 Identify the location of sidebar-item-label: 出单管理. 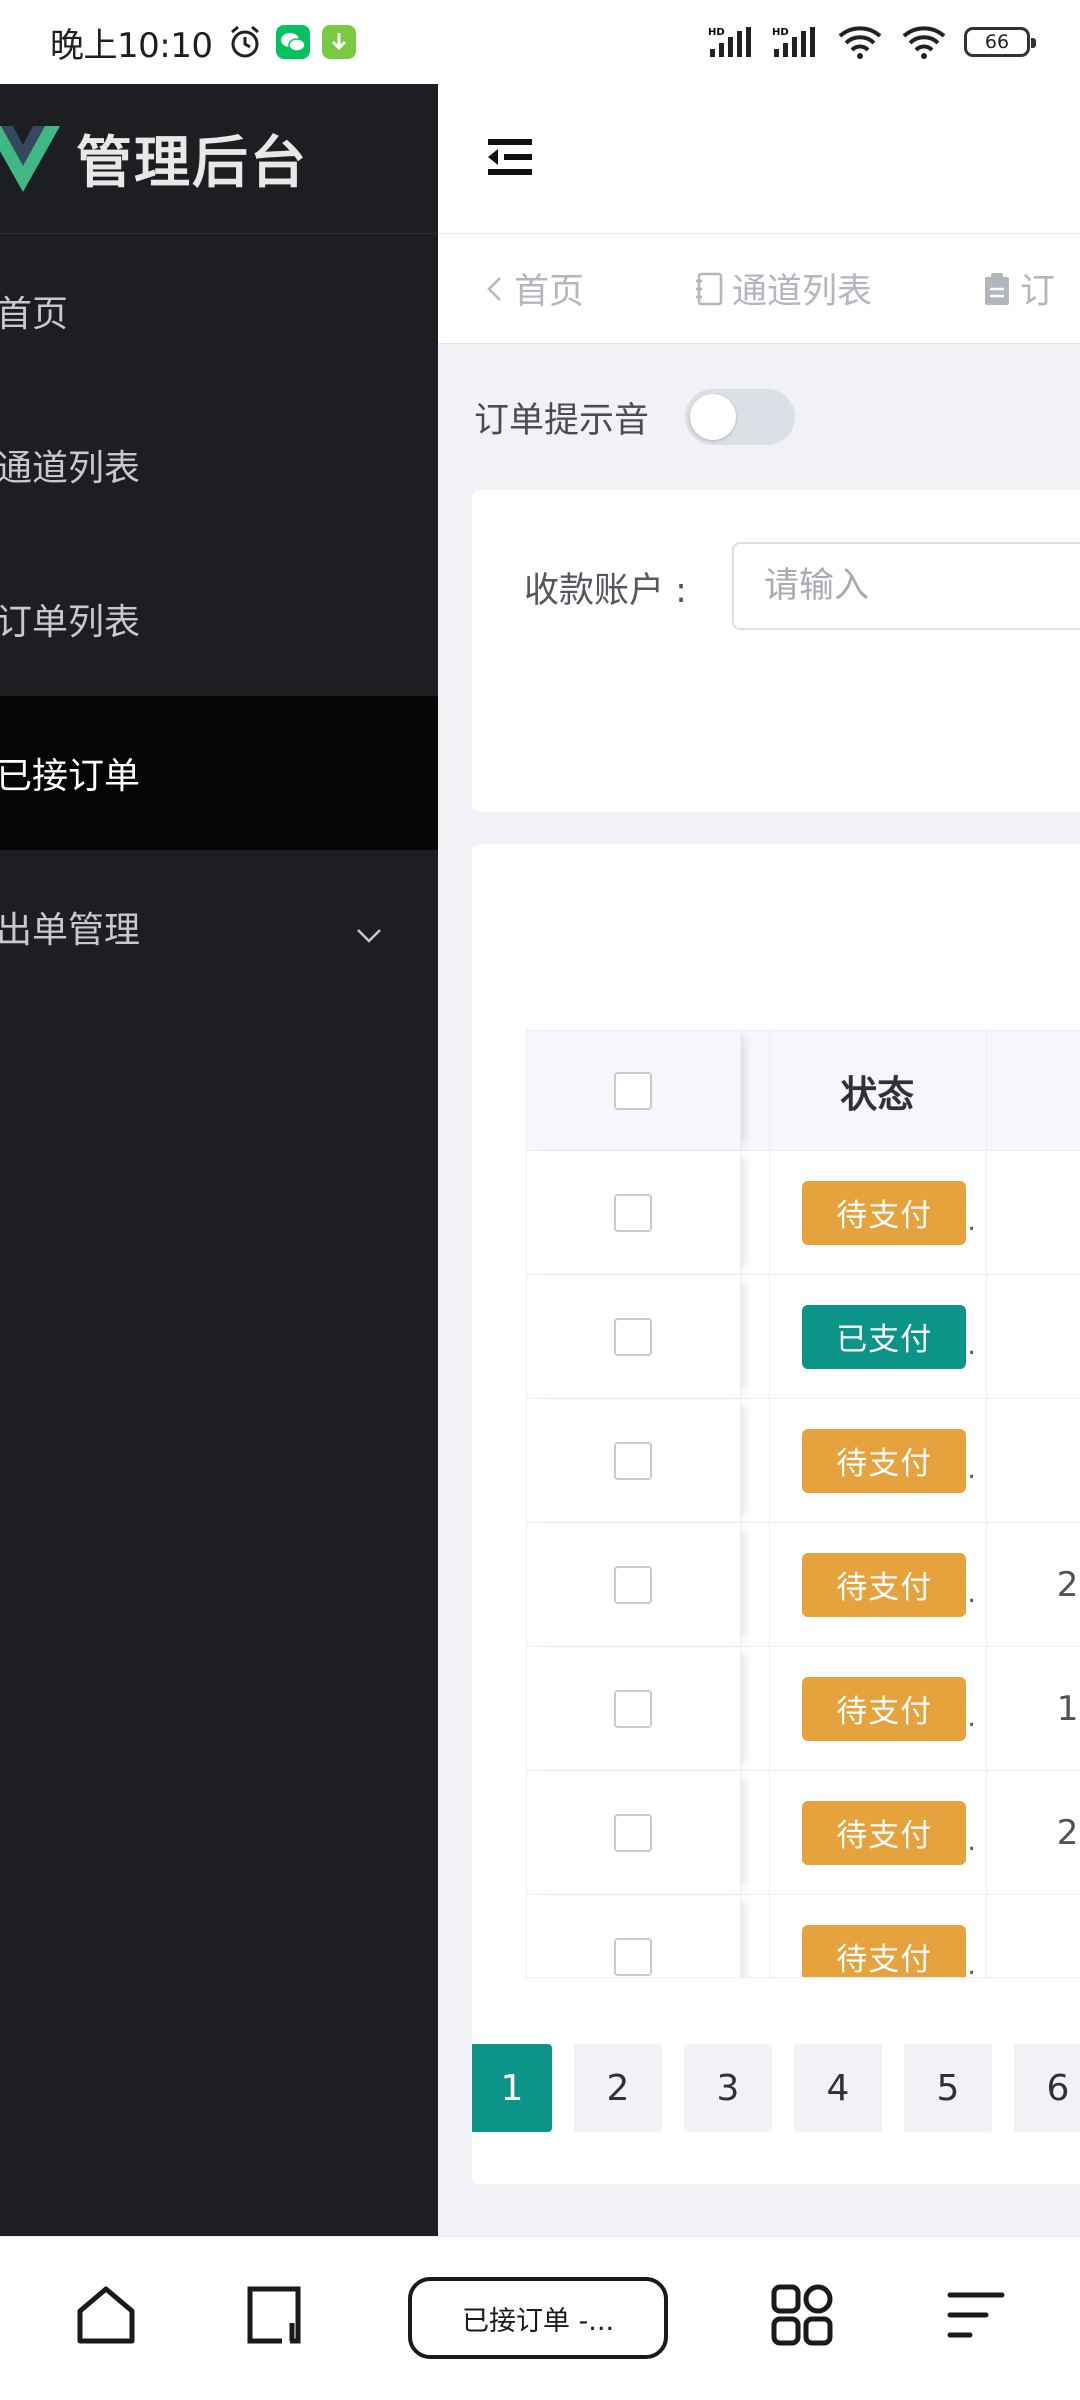
(70, 930).